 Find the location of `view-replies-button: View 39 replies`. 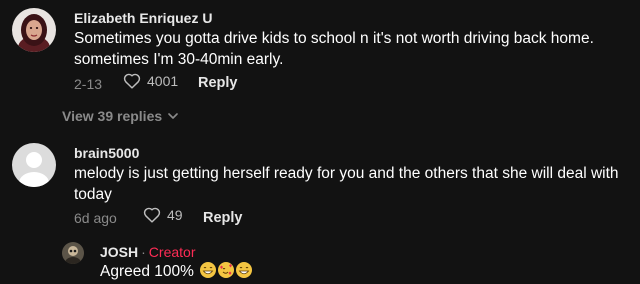

view-replies-button: View 39 replies is located at coordinates (120, 116).